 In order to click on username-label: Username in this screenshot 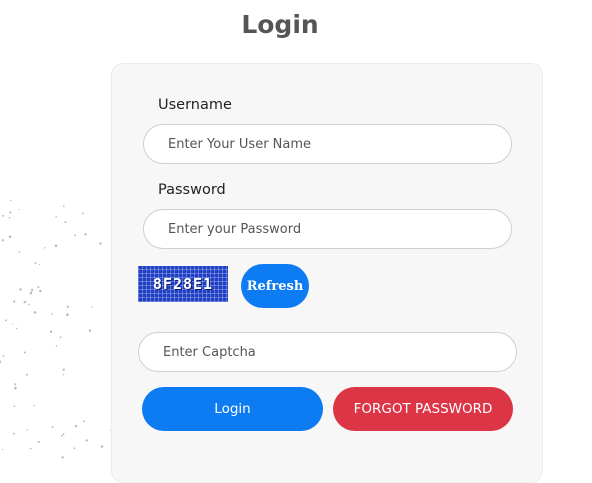, I will do `click(195, 105)`.